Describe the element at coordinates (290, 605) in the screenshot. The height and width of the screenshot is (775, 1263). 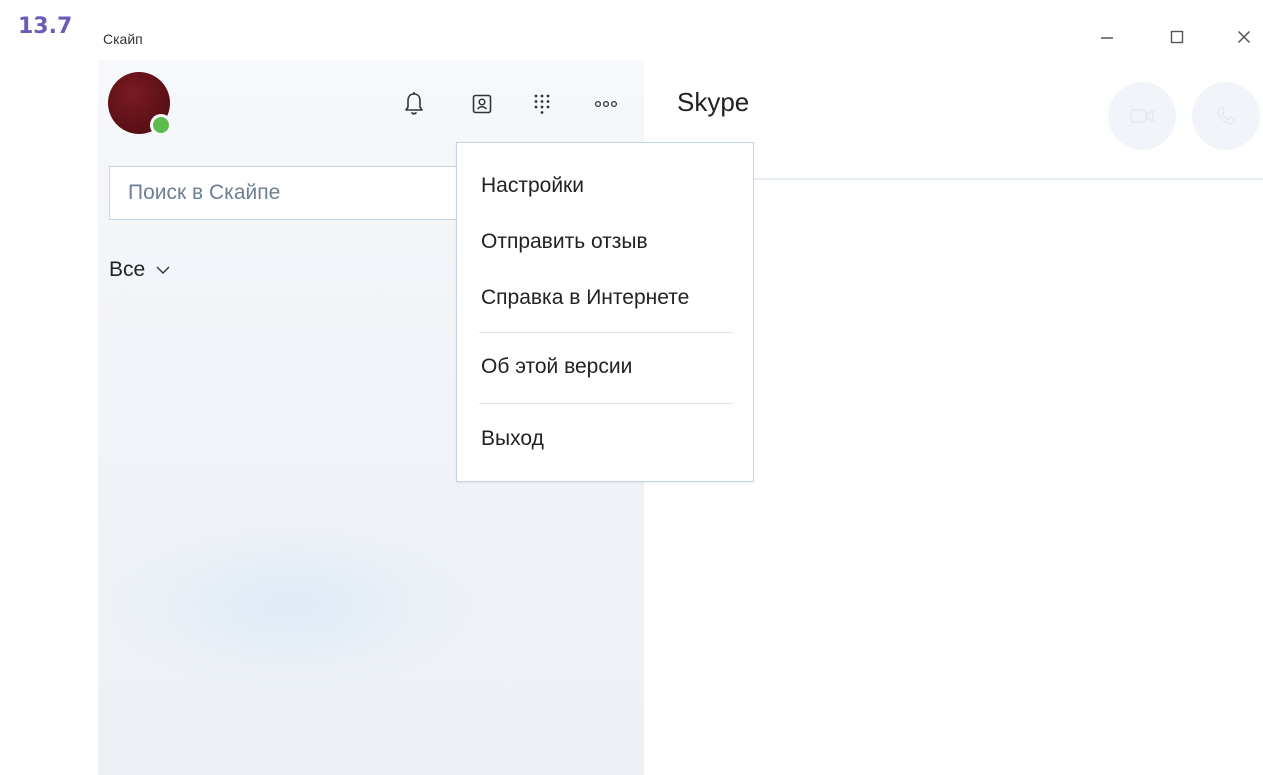
I see `sidebar-background-blur` at that location.